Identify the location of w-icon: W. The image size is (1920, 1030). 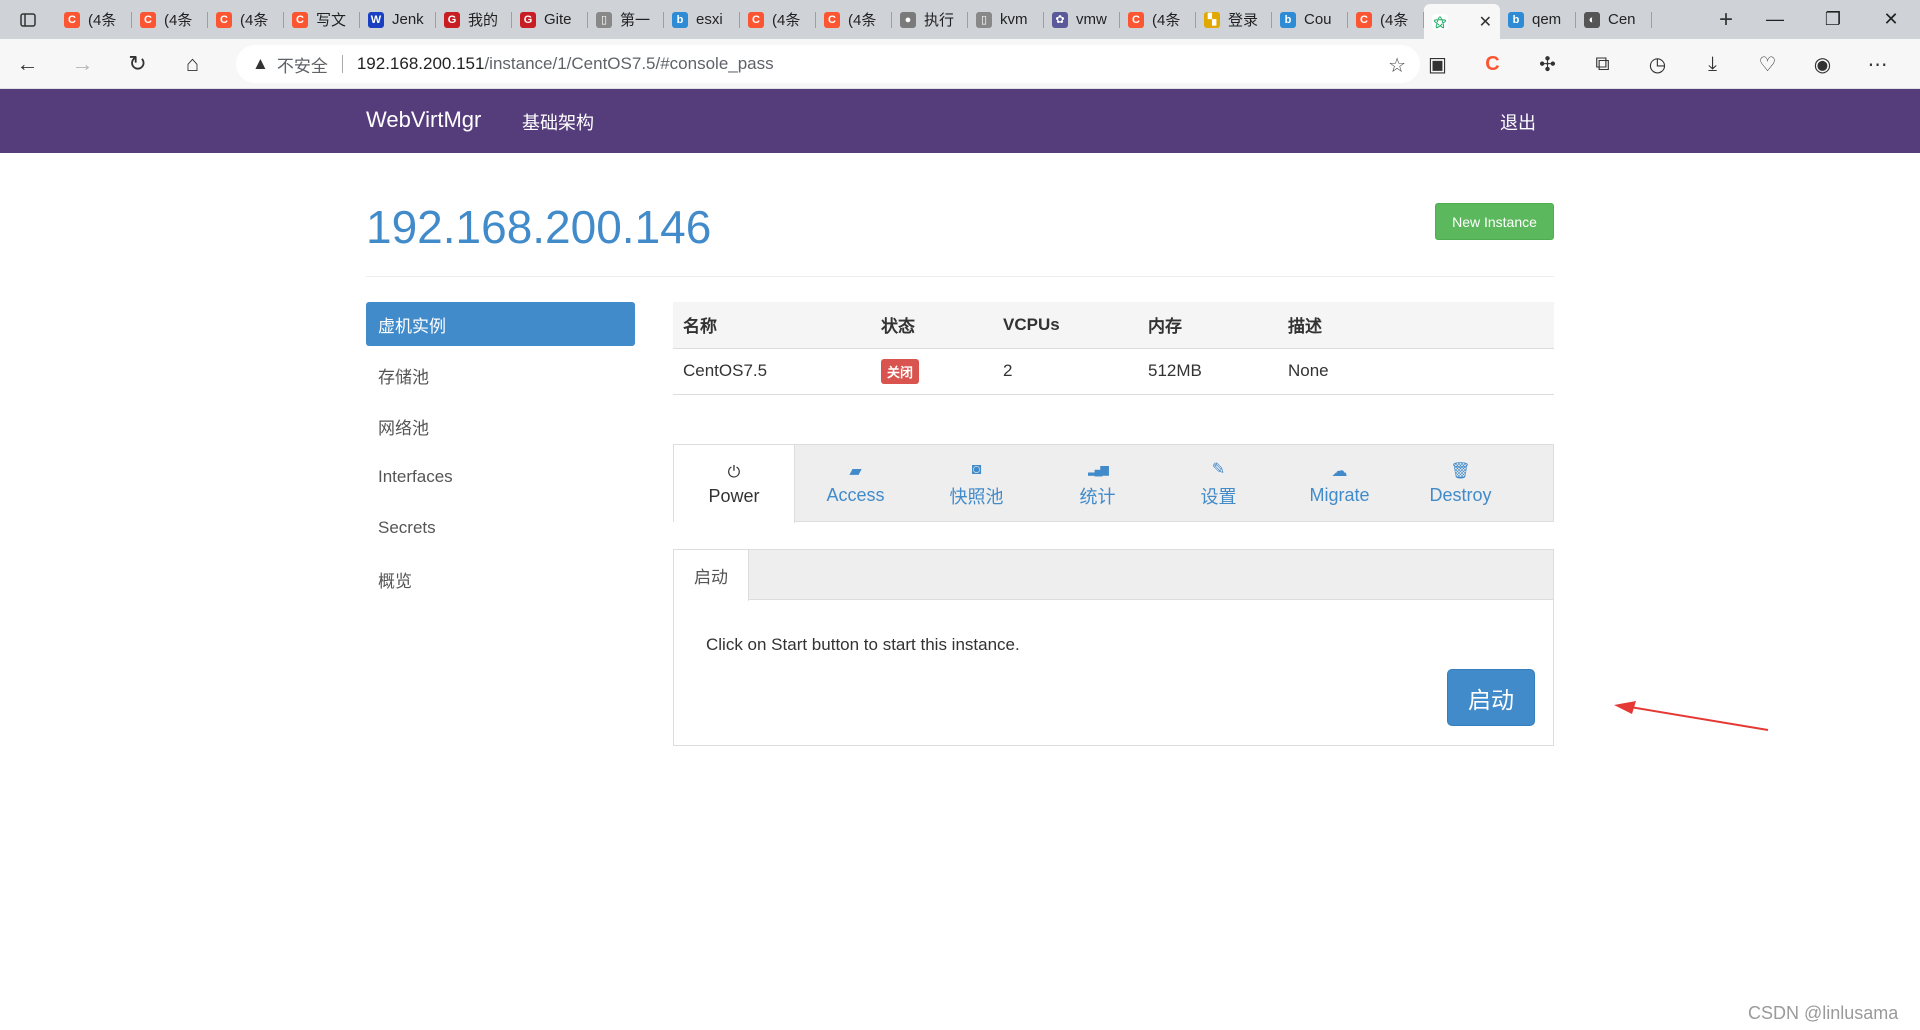
(376, 19).